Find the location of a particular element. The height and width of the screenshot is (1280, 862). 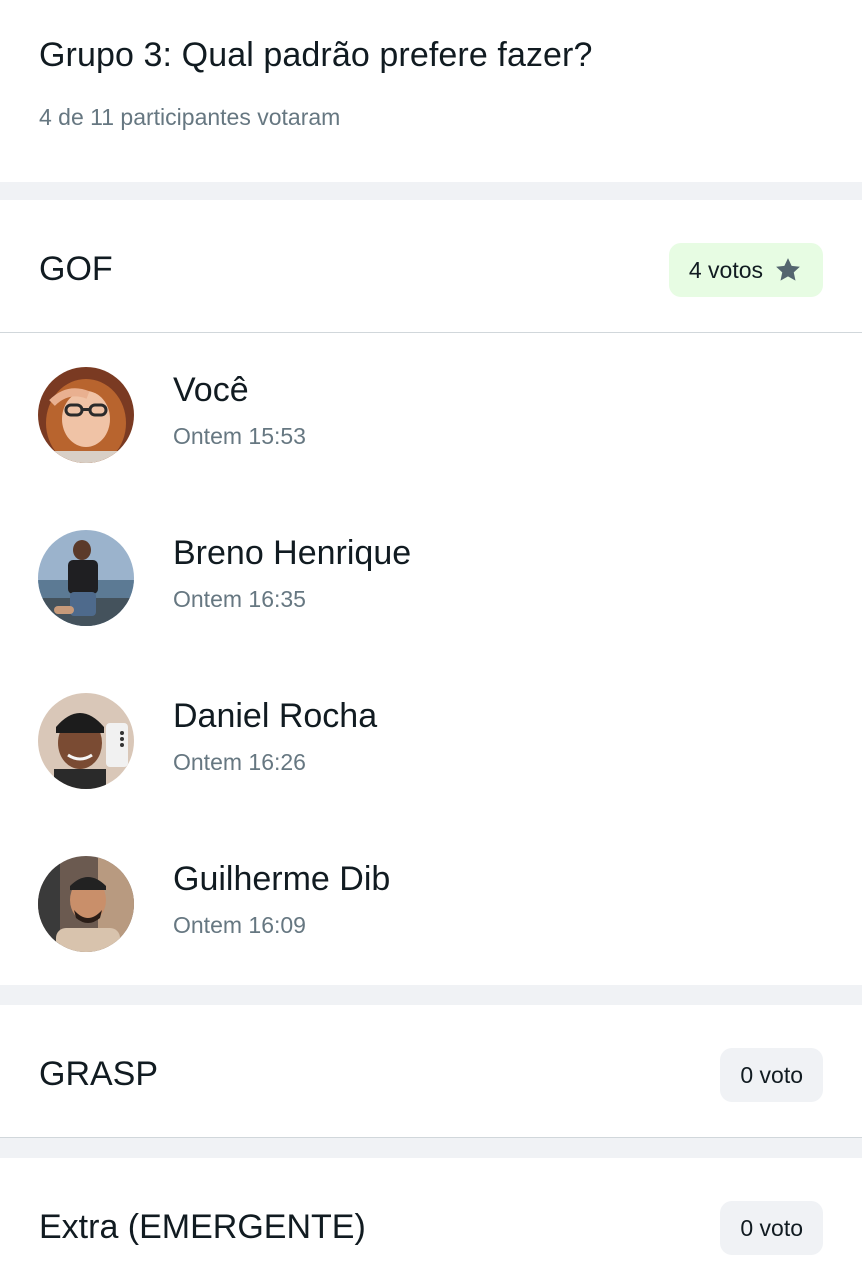

poll-participation: 4 de 11 participantes votaram is located at coordinates (190, 117).